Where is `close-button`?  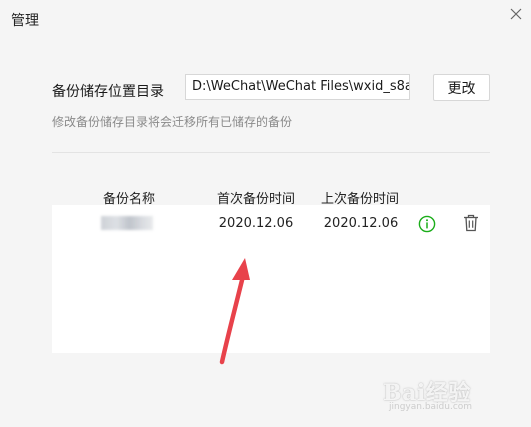 close-button is located at coordinates (516, 14).